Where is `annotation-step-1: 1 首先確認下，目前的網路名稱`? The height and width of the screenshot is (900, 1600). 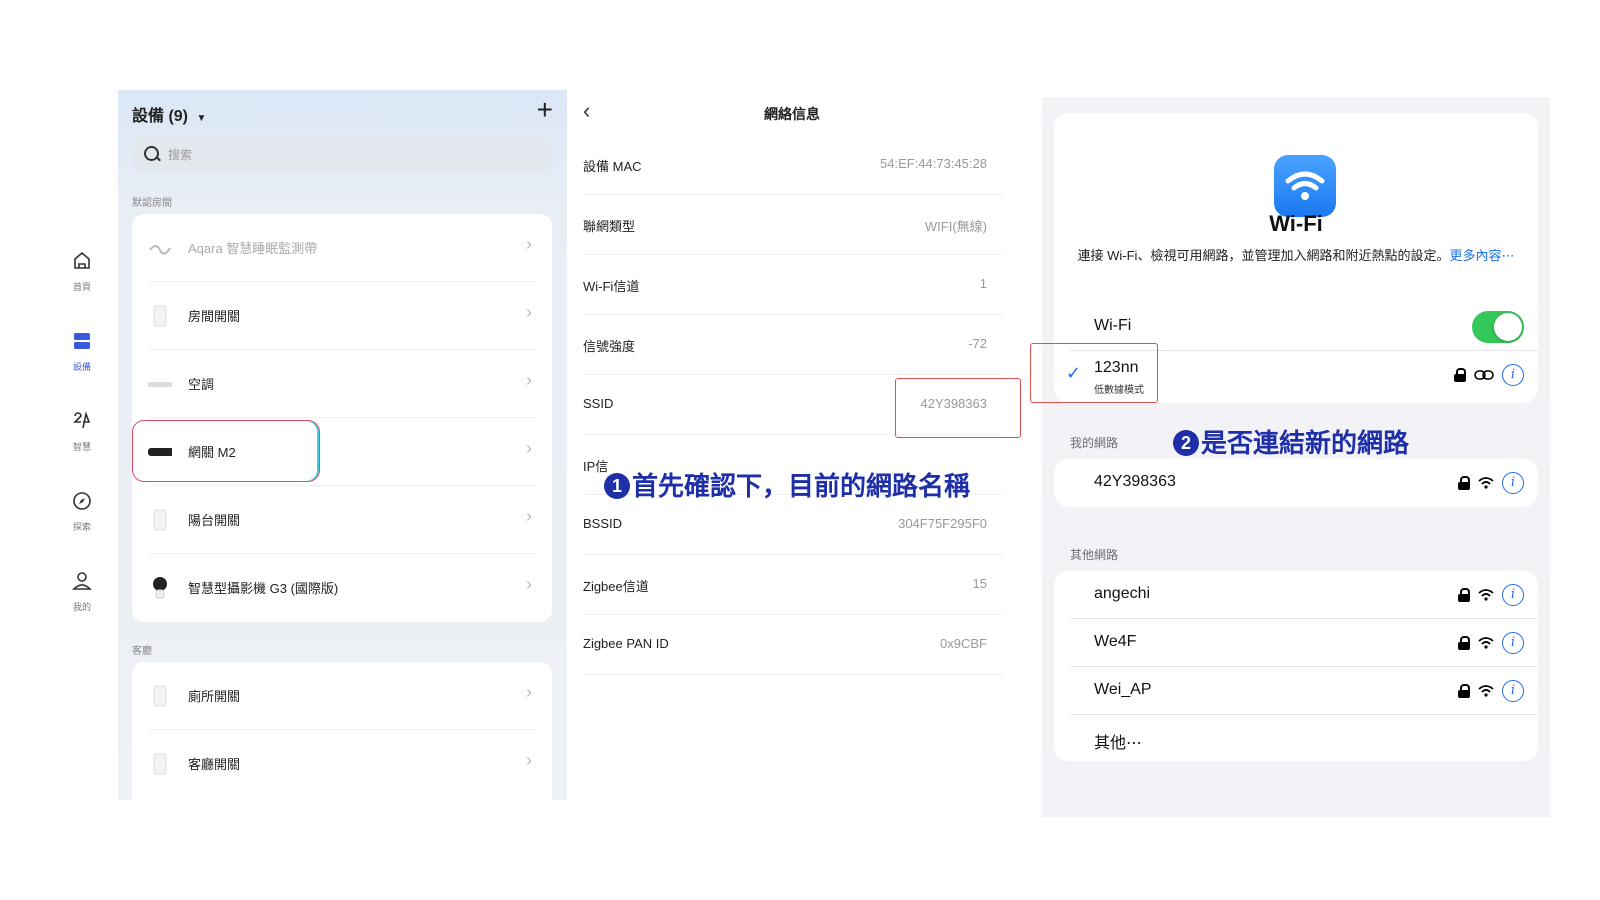
annotation-step-1: 1 首先確認下，目前的網路名稱 is located at coordinates (787, 484).